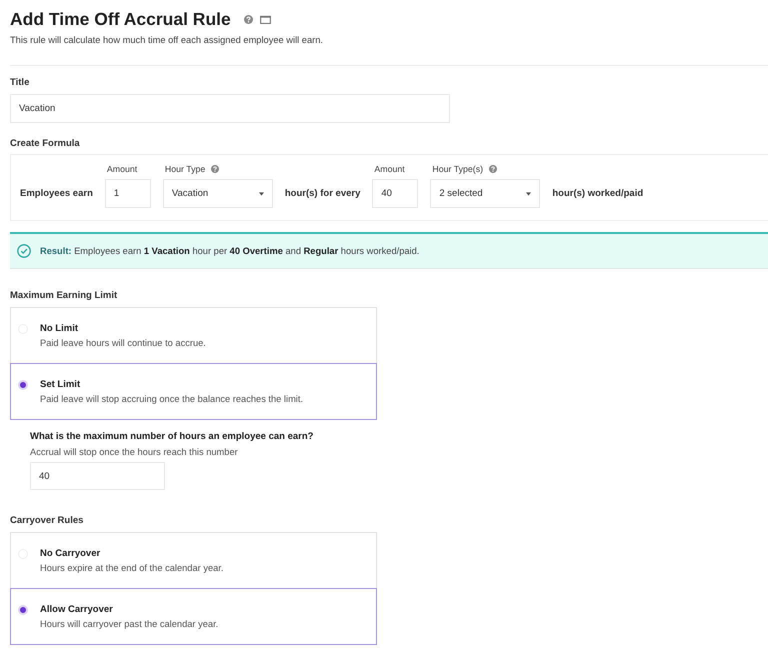 Image resolution: width=768 pixels, height=652 pixels. Describe the element at coordinates (129, 624) in the screenshot. I see `option-description: Hours will carryover past the calendar year.` at that location.